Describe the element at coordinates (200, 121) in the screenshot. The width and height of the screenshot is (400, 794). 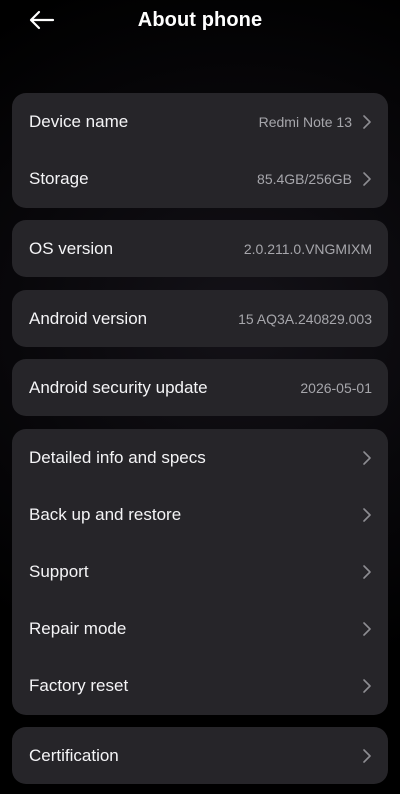
I see `device-name-row: Device name Redmi Note 13` at that location.